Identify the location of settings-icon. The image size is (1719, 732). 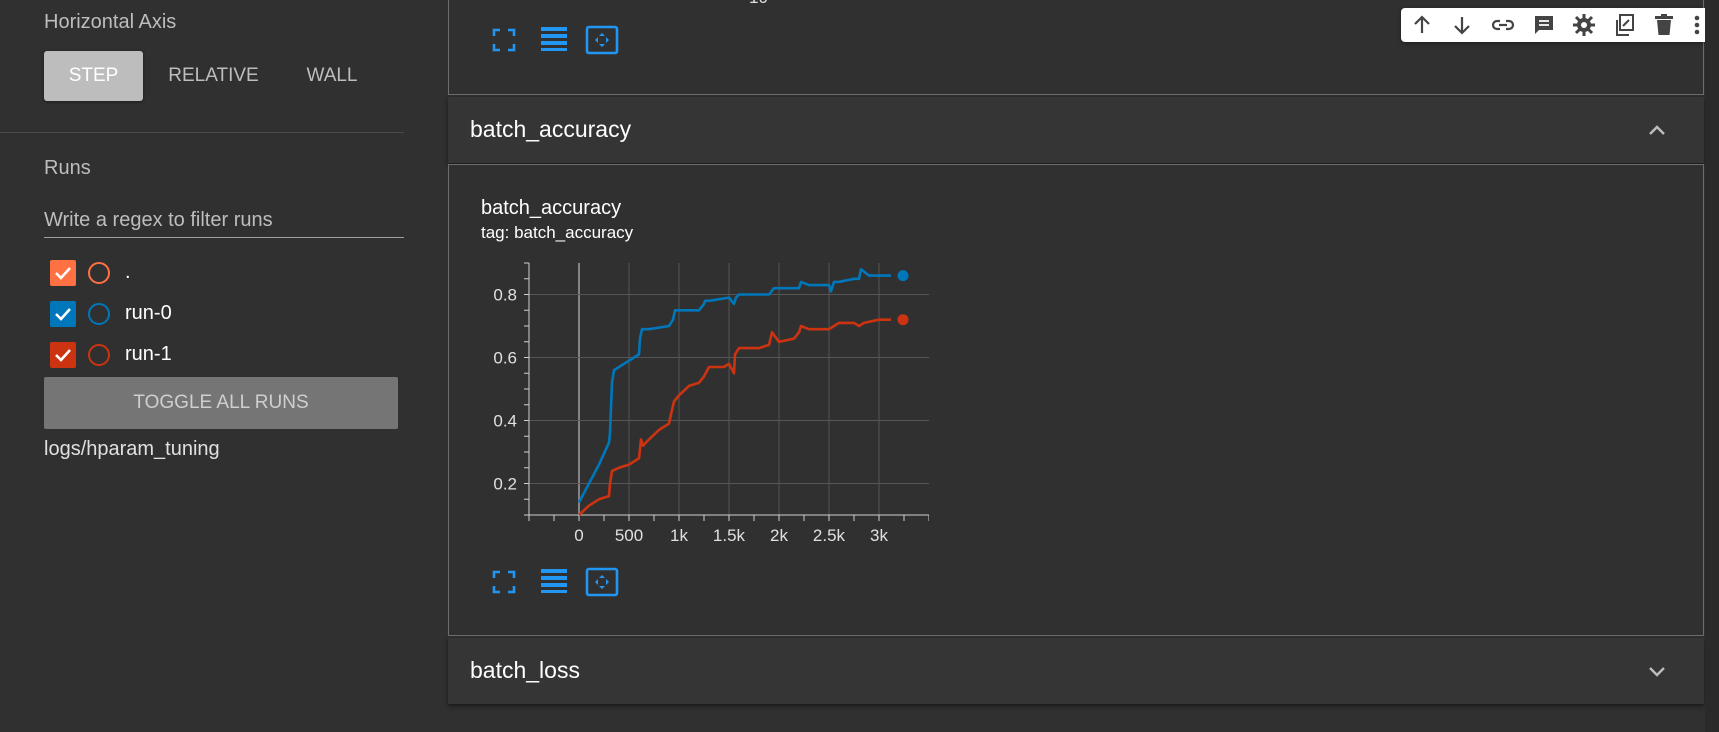
(1584, 25).